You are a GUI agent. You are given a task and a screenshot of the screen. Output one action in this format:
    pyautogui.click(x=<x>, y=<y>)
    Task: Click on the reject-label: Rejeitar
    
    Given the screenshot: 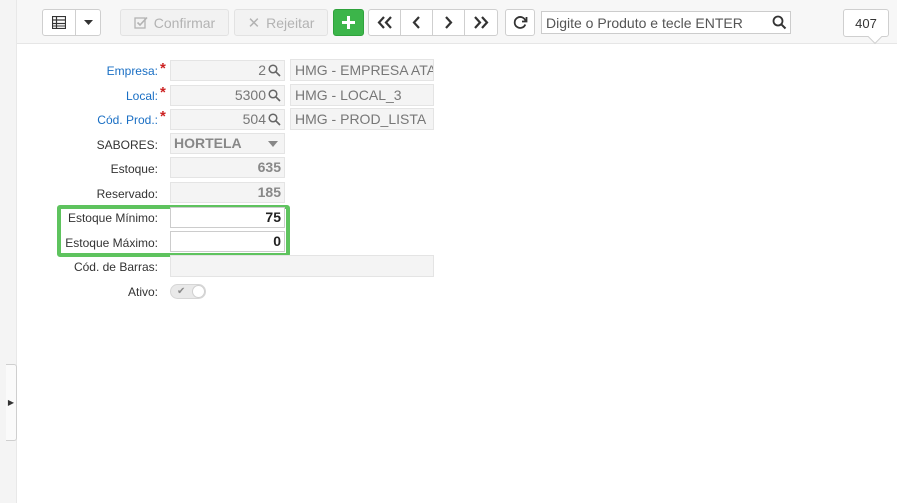 What is the action you would take?
    pyautogui.click(x=290, y=22)
    